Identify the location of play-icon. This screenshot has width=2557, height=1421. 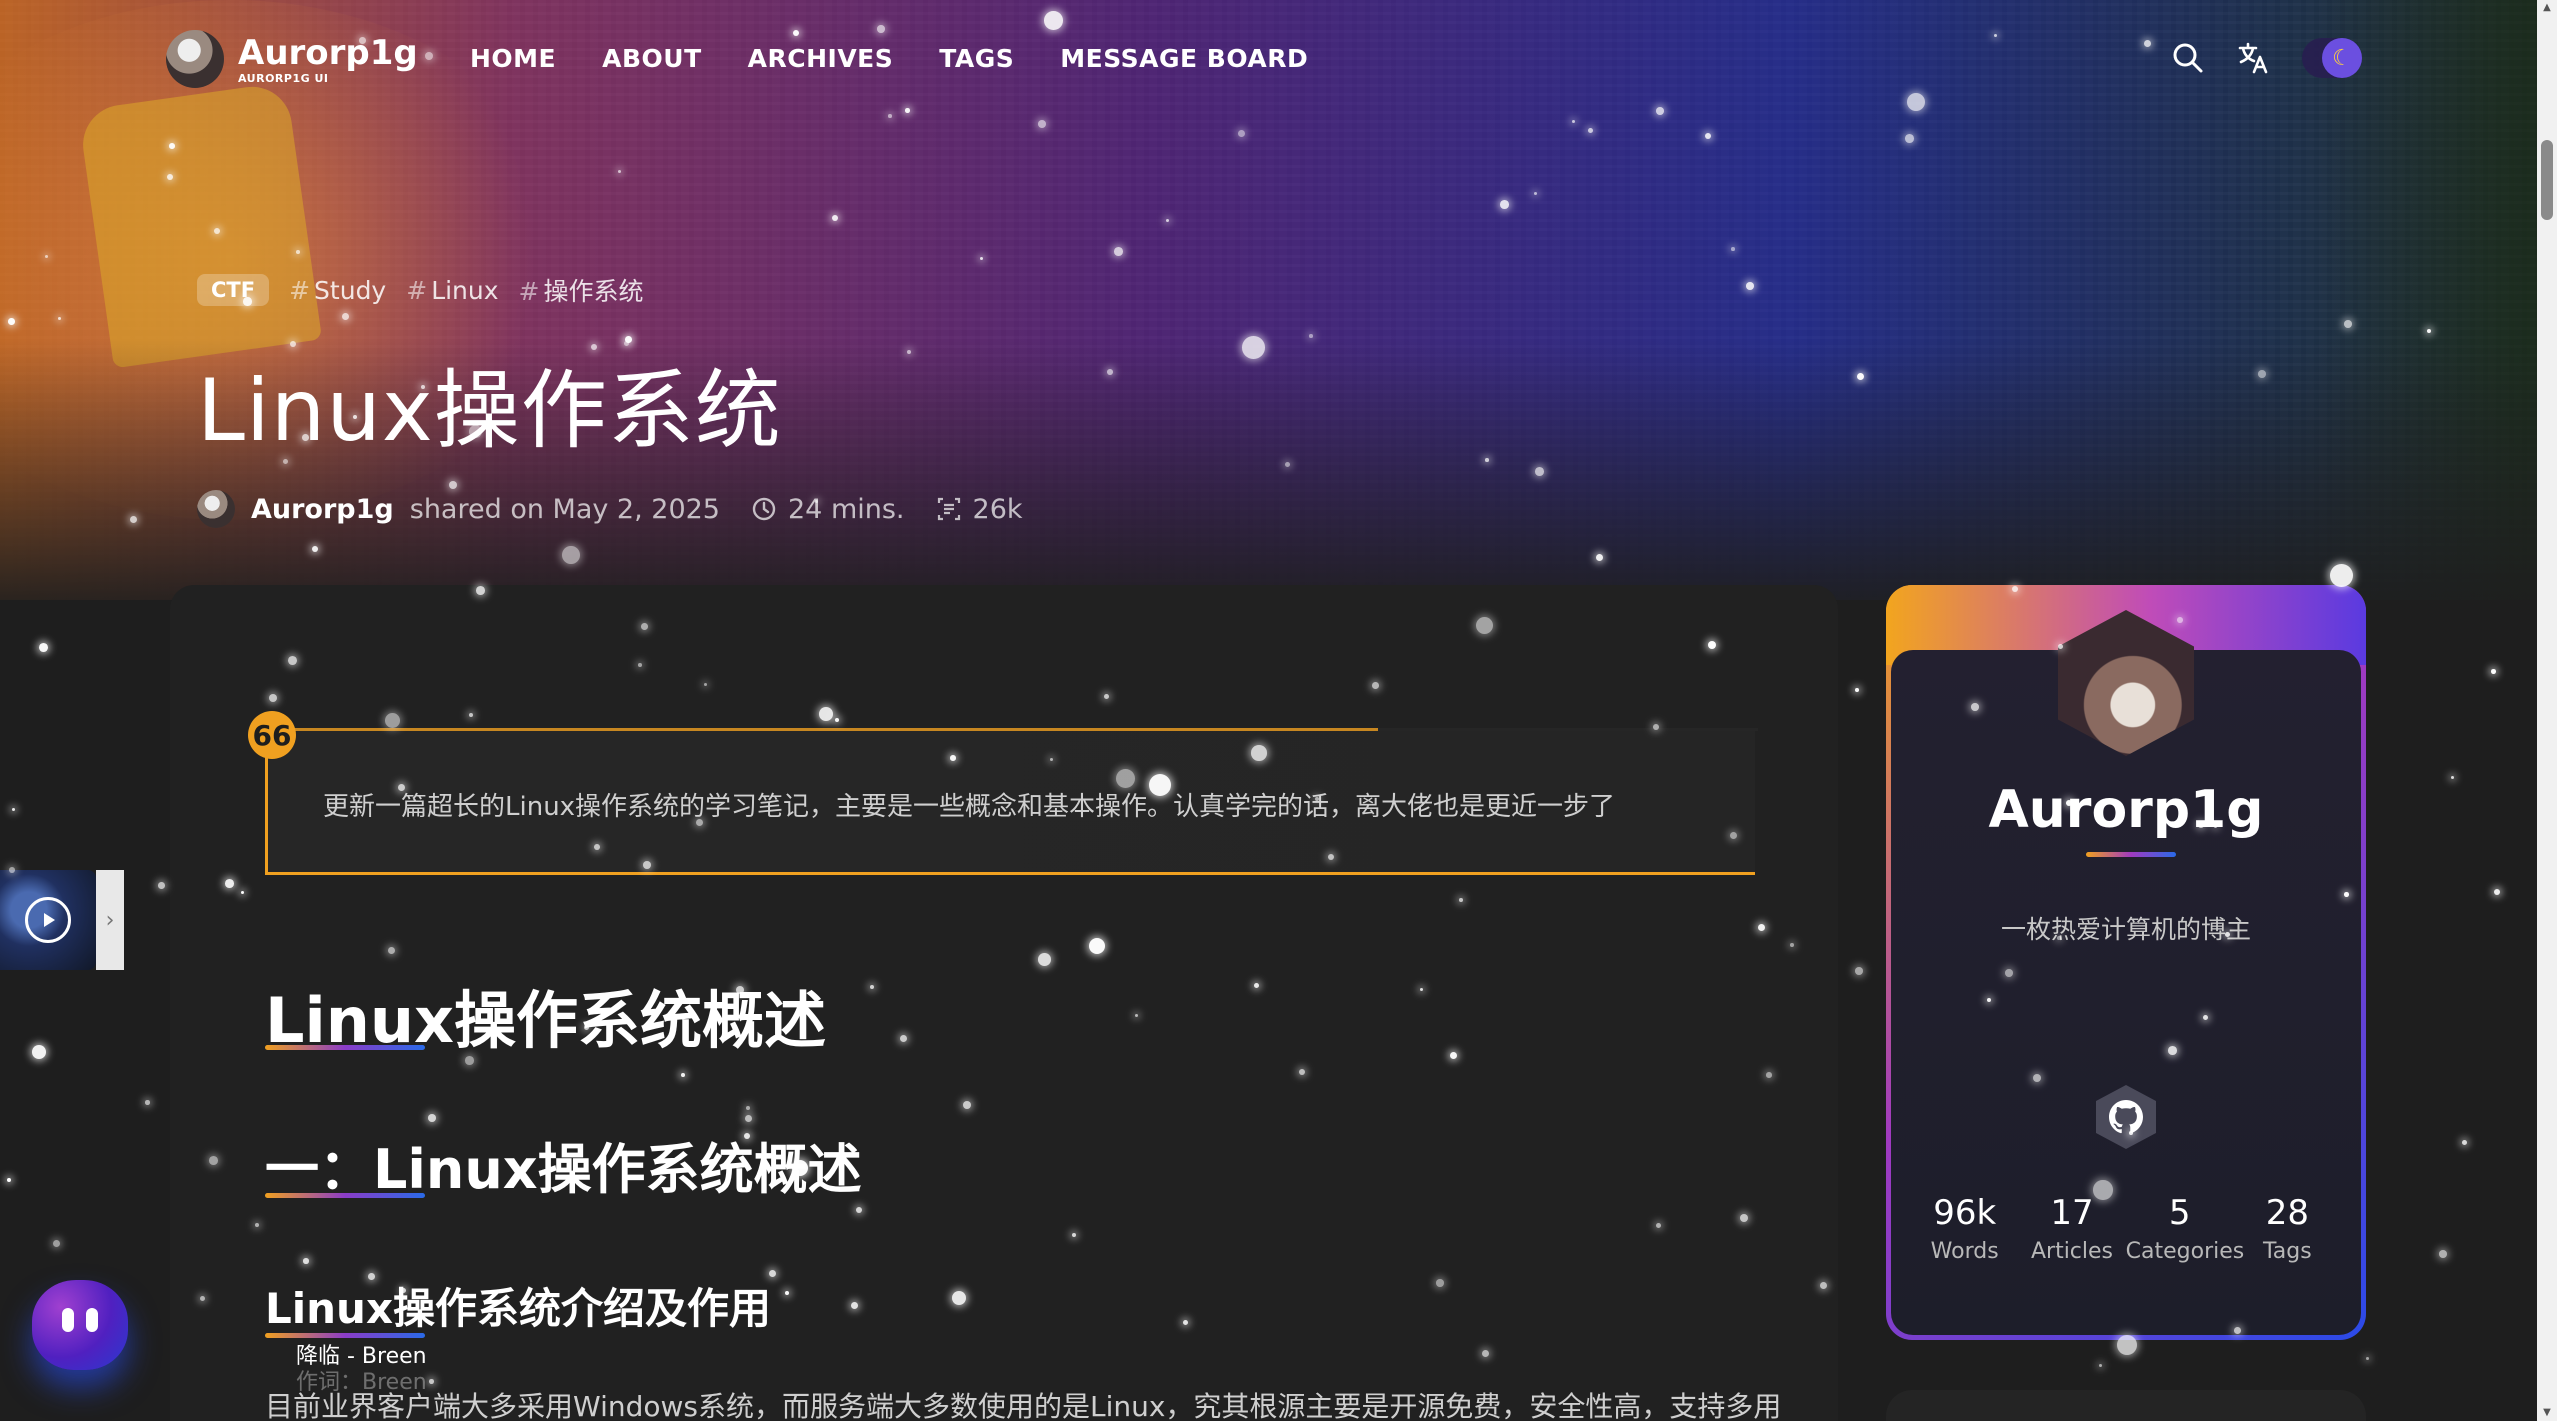
(48, 920).